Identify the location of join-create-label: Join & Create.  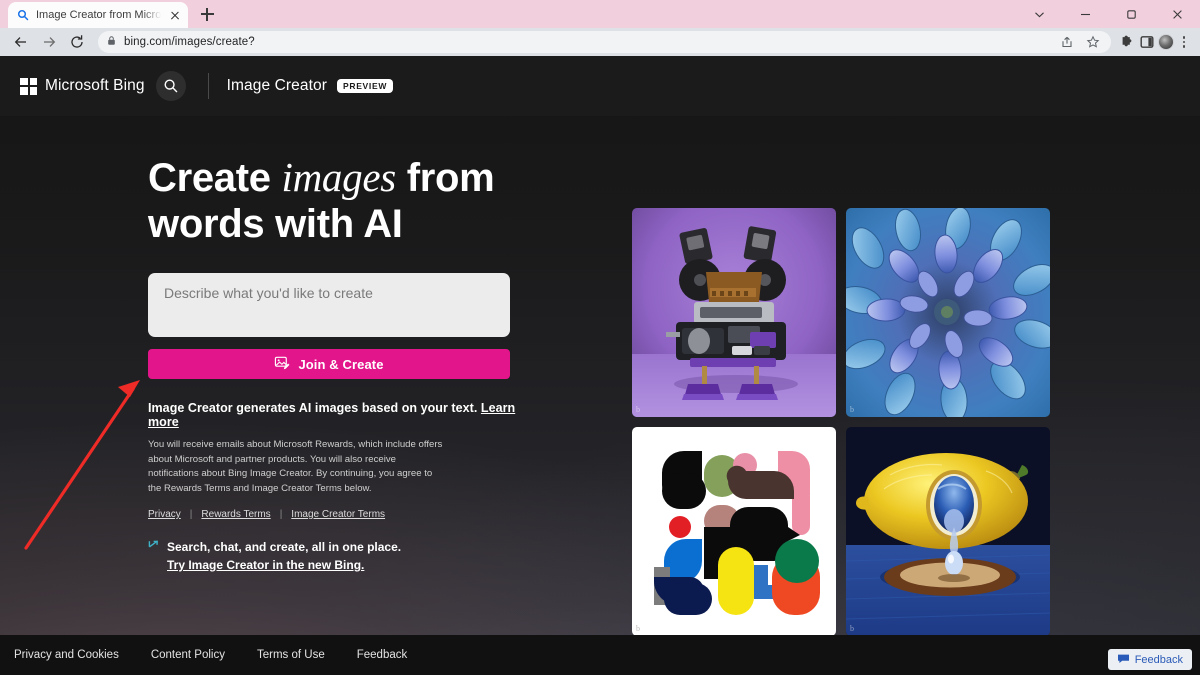
(341, 364).